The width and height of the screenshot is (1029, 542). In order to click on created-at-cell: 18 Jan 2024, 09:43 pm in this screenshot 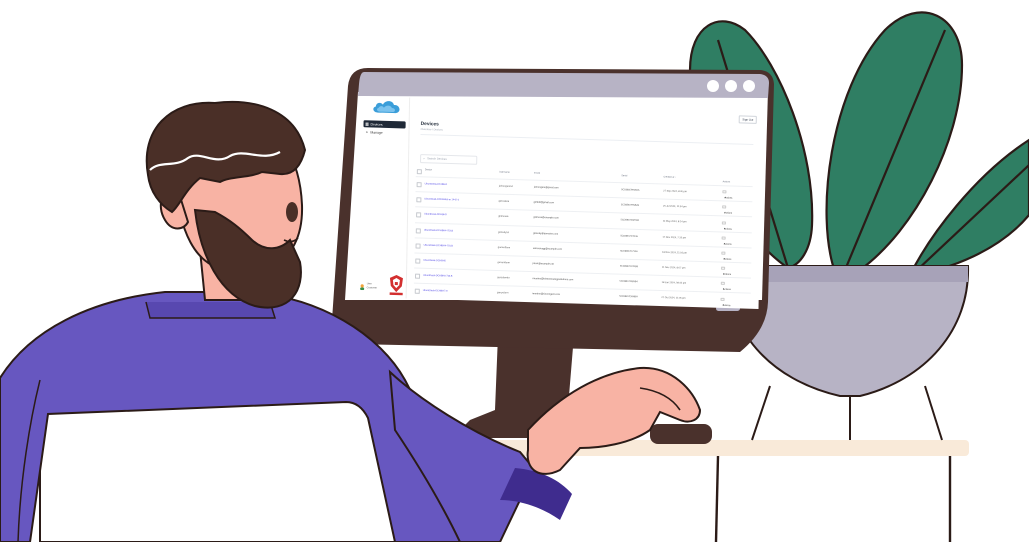, I will do `click(674, 283)`.